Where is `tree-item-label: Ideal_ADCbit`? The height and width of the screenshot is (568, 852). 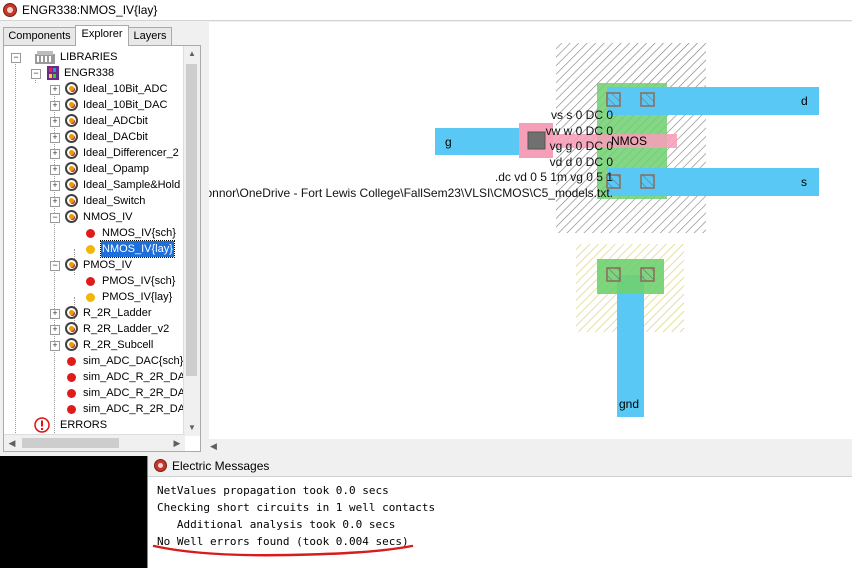 tree-item-label: Ideal_ADCbit is located at coordinates (115, 121).